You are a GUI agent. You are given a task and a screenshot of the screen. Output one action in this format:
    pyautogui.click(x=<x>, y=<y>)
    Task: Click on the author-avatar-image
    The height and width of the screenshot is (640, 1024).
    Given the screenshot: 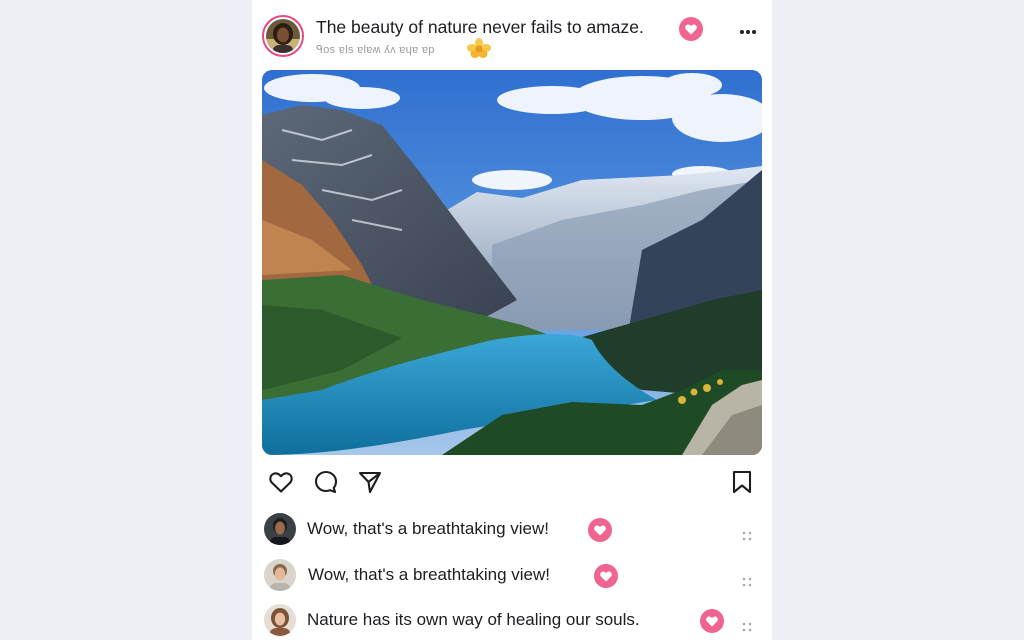 What is the action you would take?
    pyautogui.click(x=283, y=36)
    